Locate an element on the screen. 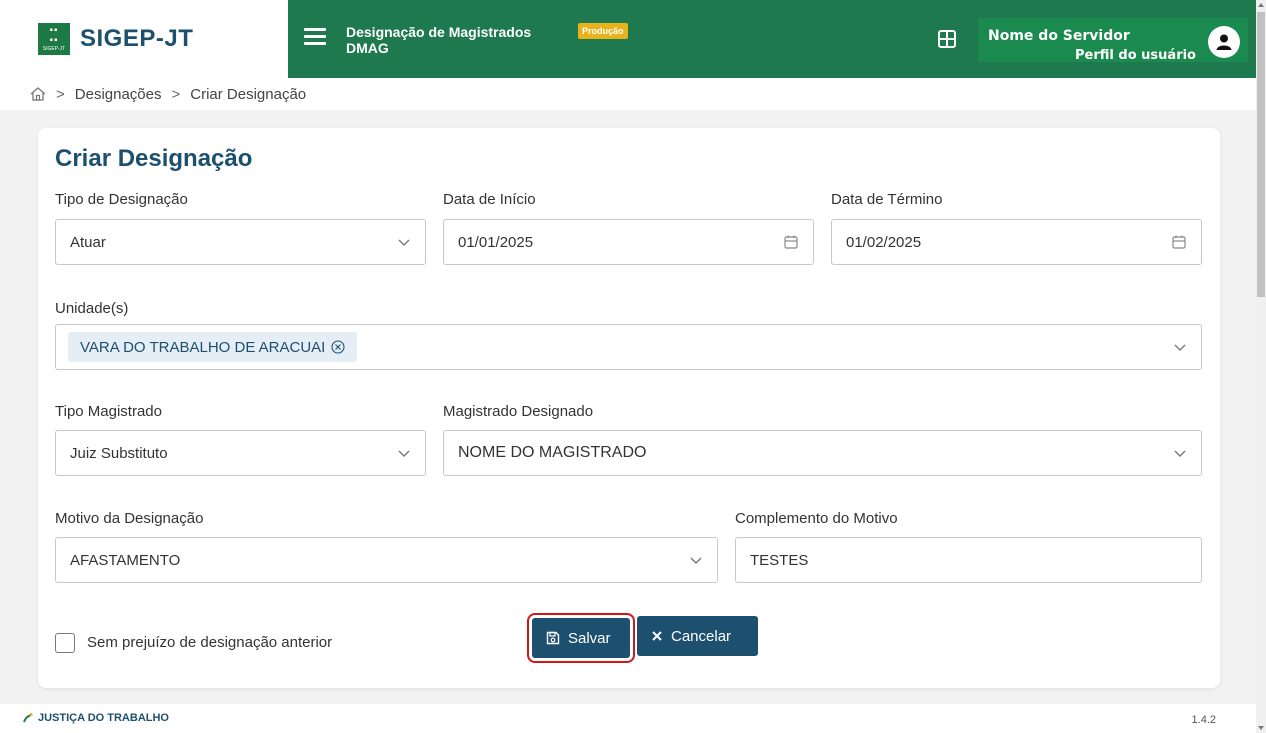  tipo-designacao-label: Tipo de Designação is located at coordinates (121, 199).